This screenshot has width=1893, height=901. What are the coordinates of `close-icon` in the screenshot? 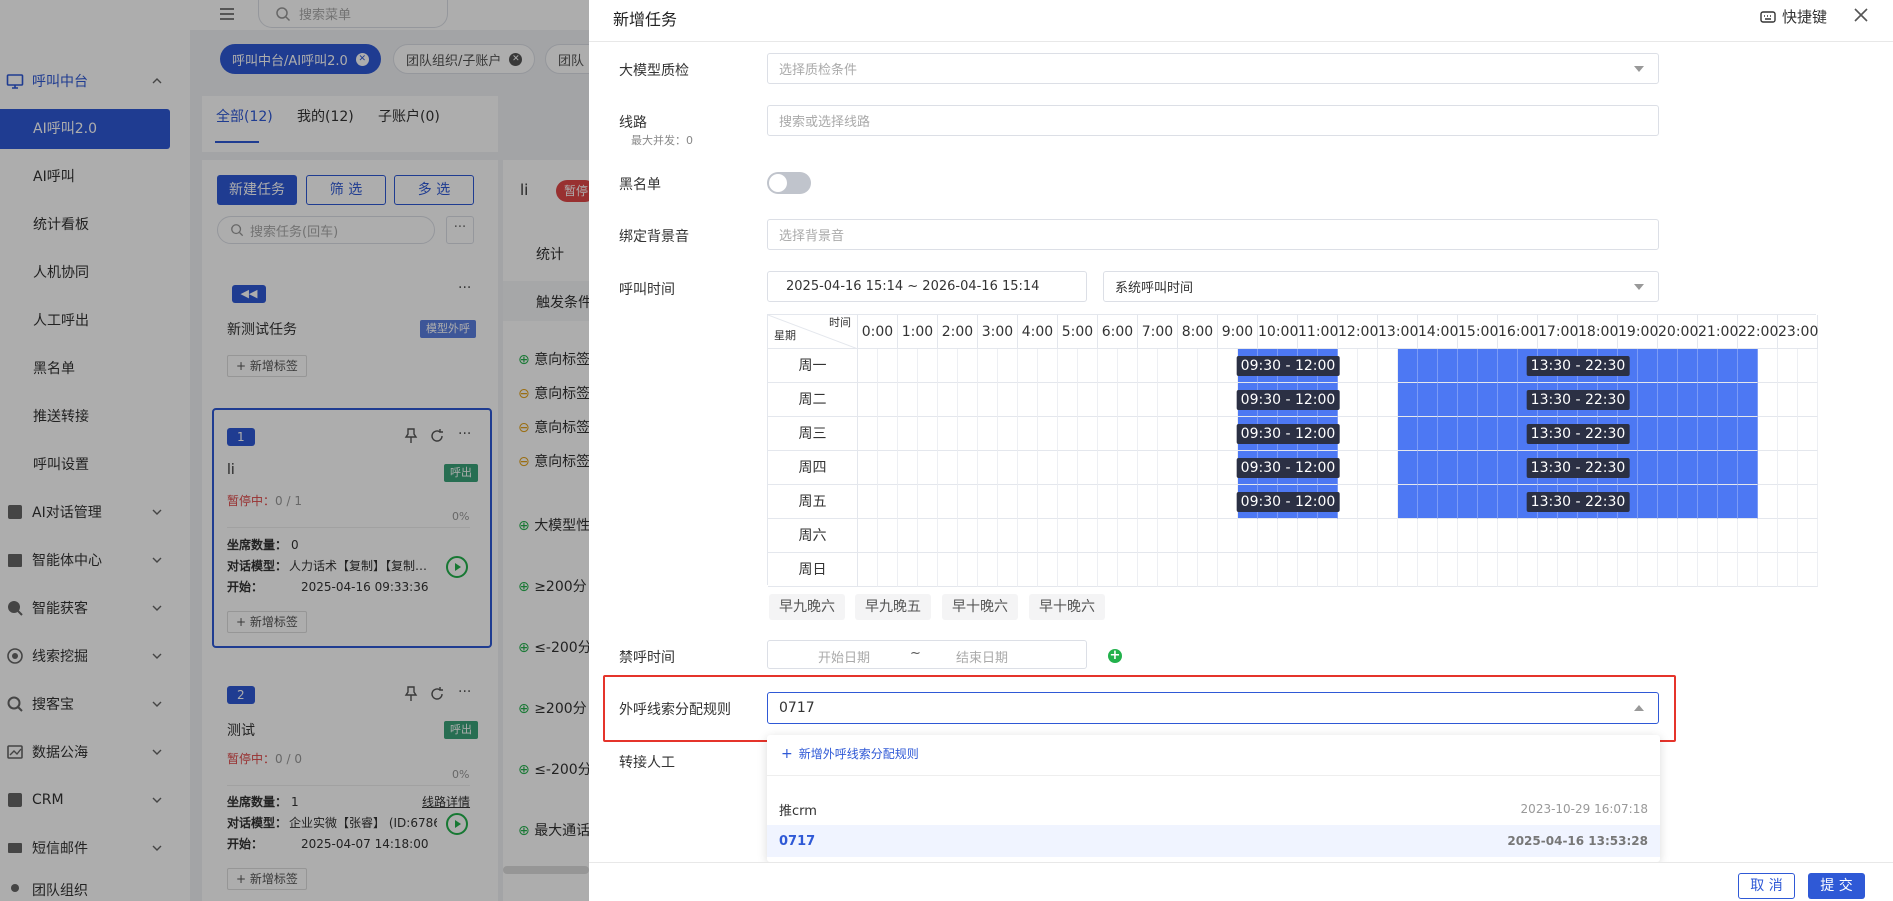 It's located at (1861, 15).